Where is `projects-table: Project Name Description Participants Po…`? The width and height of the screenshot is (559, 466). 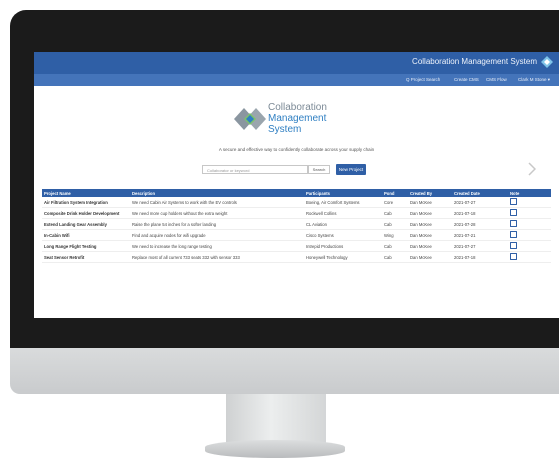
projects-table: Project Name Description Participants Po… is located at coordinates (296, 226).